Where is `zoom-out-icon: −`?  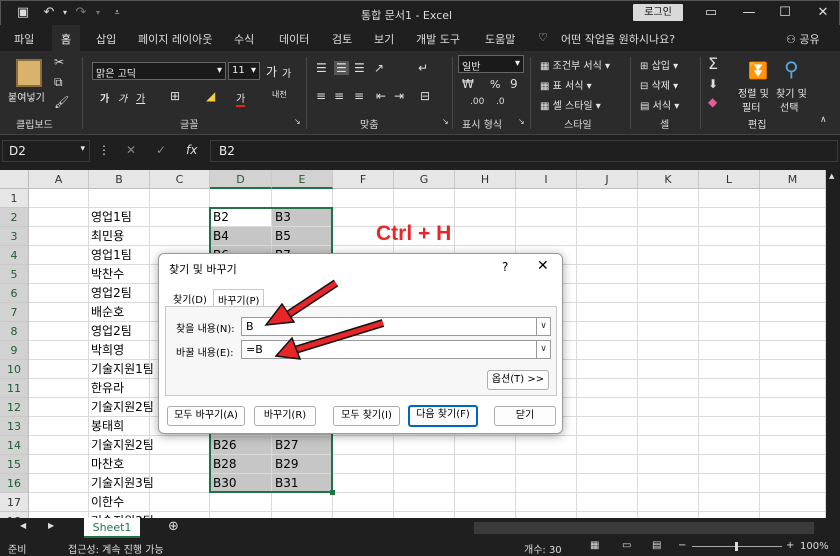
zoom-out-icon: − is located at coordinates (682, 545).